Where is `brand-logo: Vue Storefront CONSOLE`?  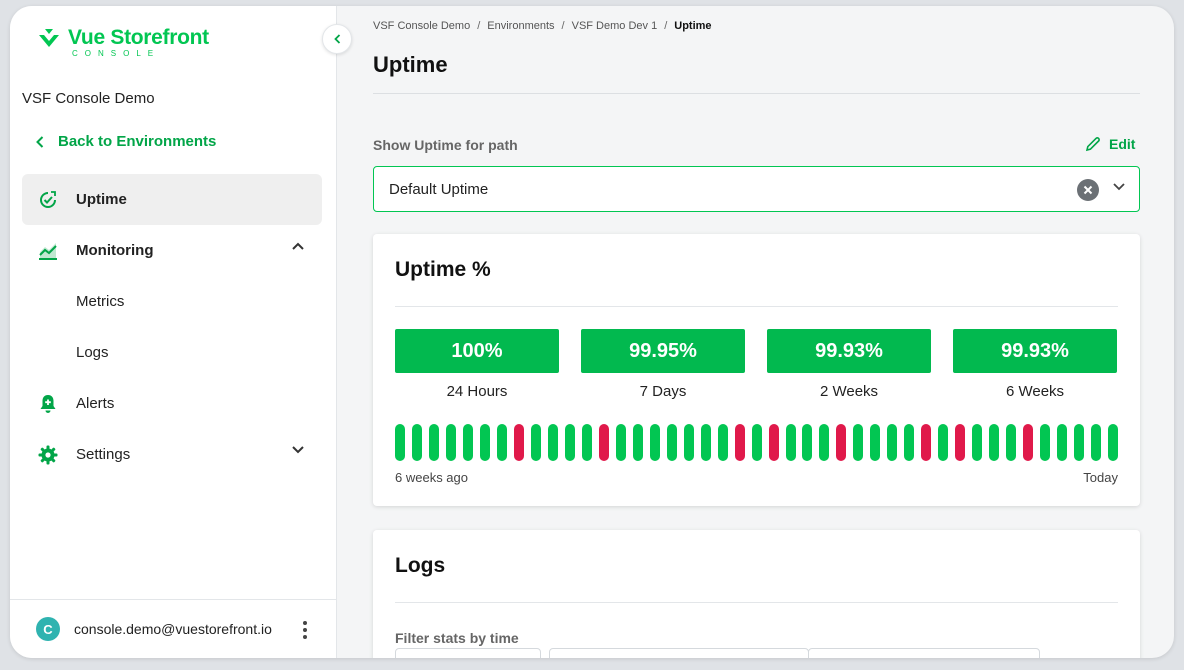
brand-logo: Vue Storefront CONSOLE is located at coordinates (122, 42).